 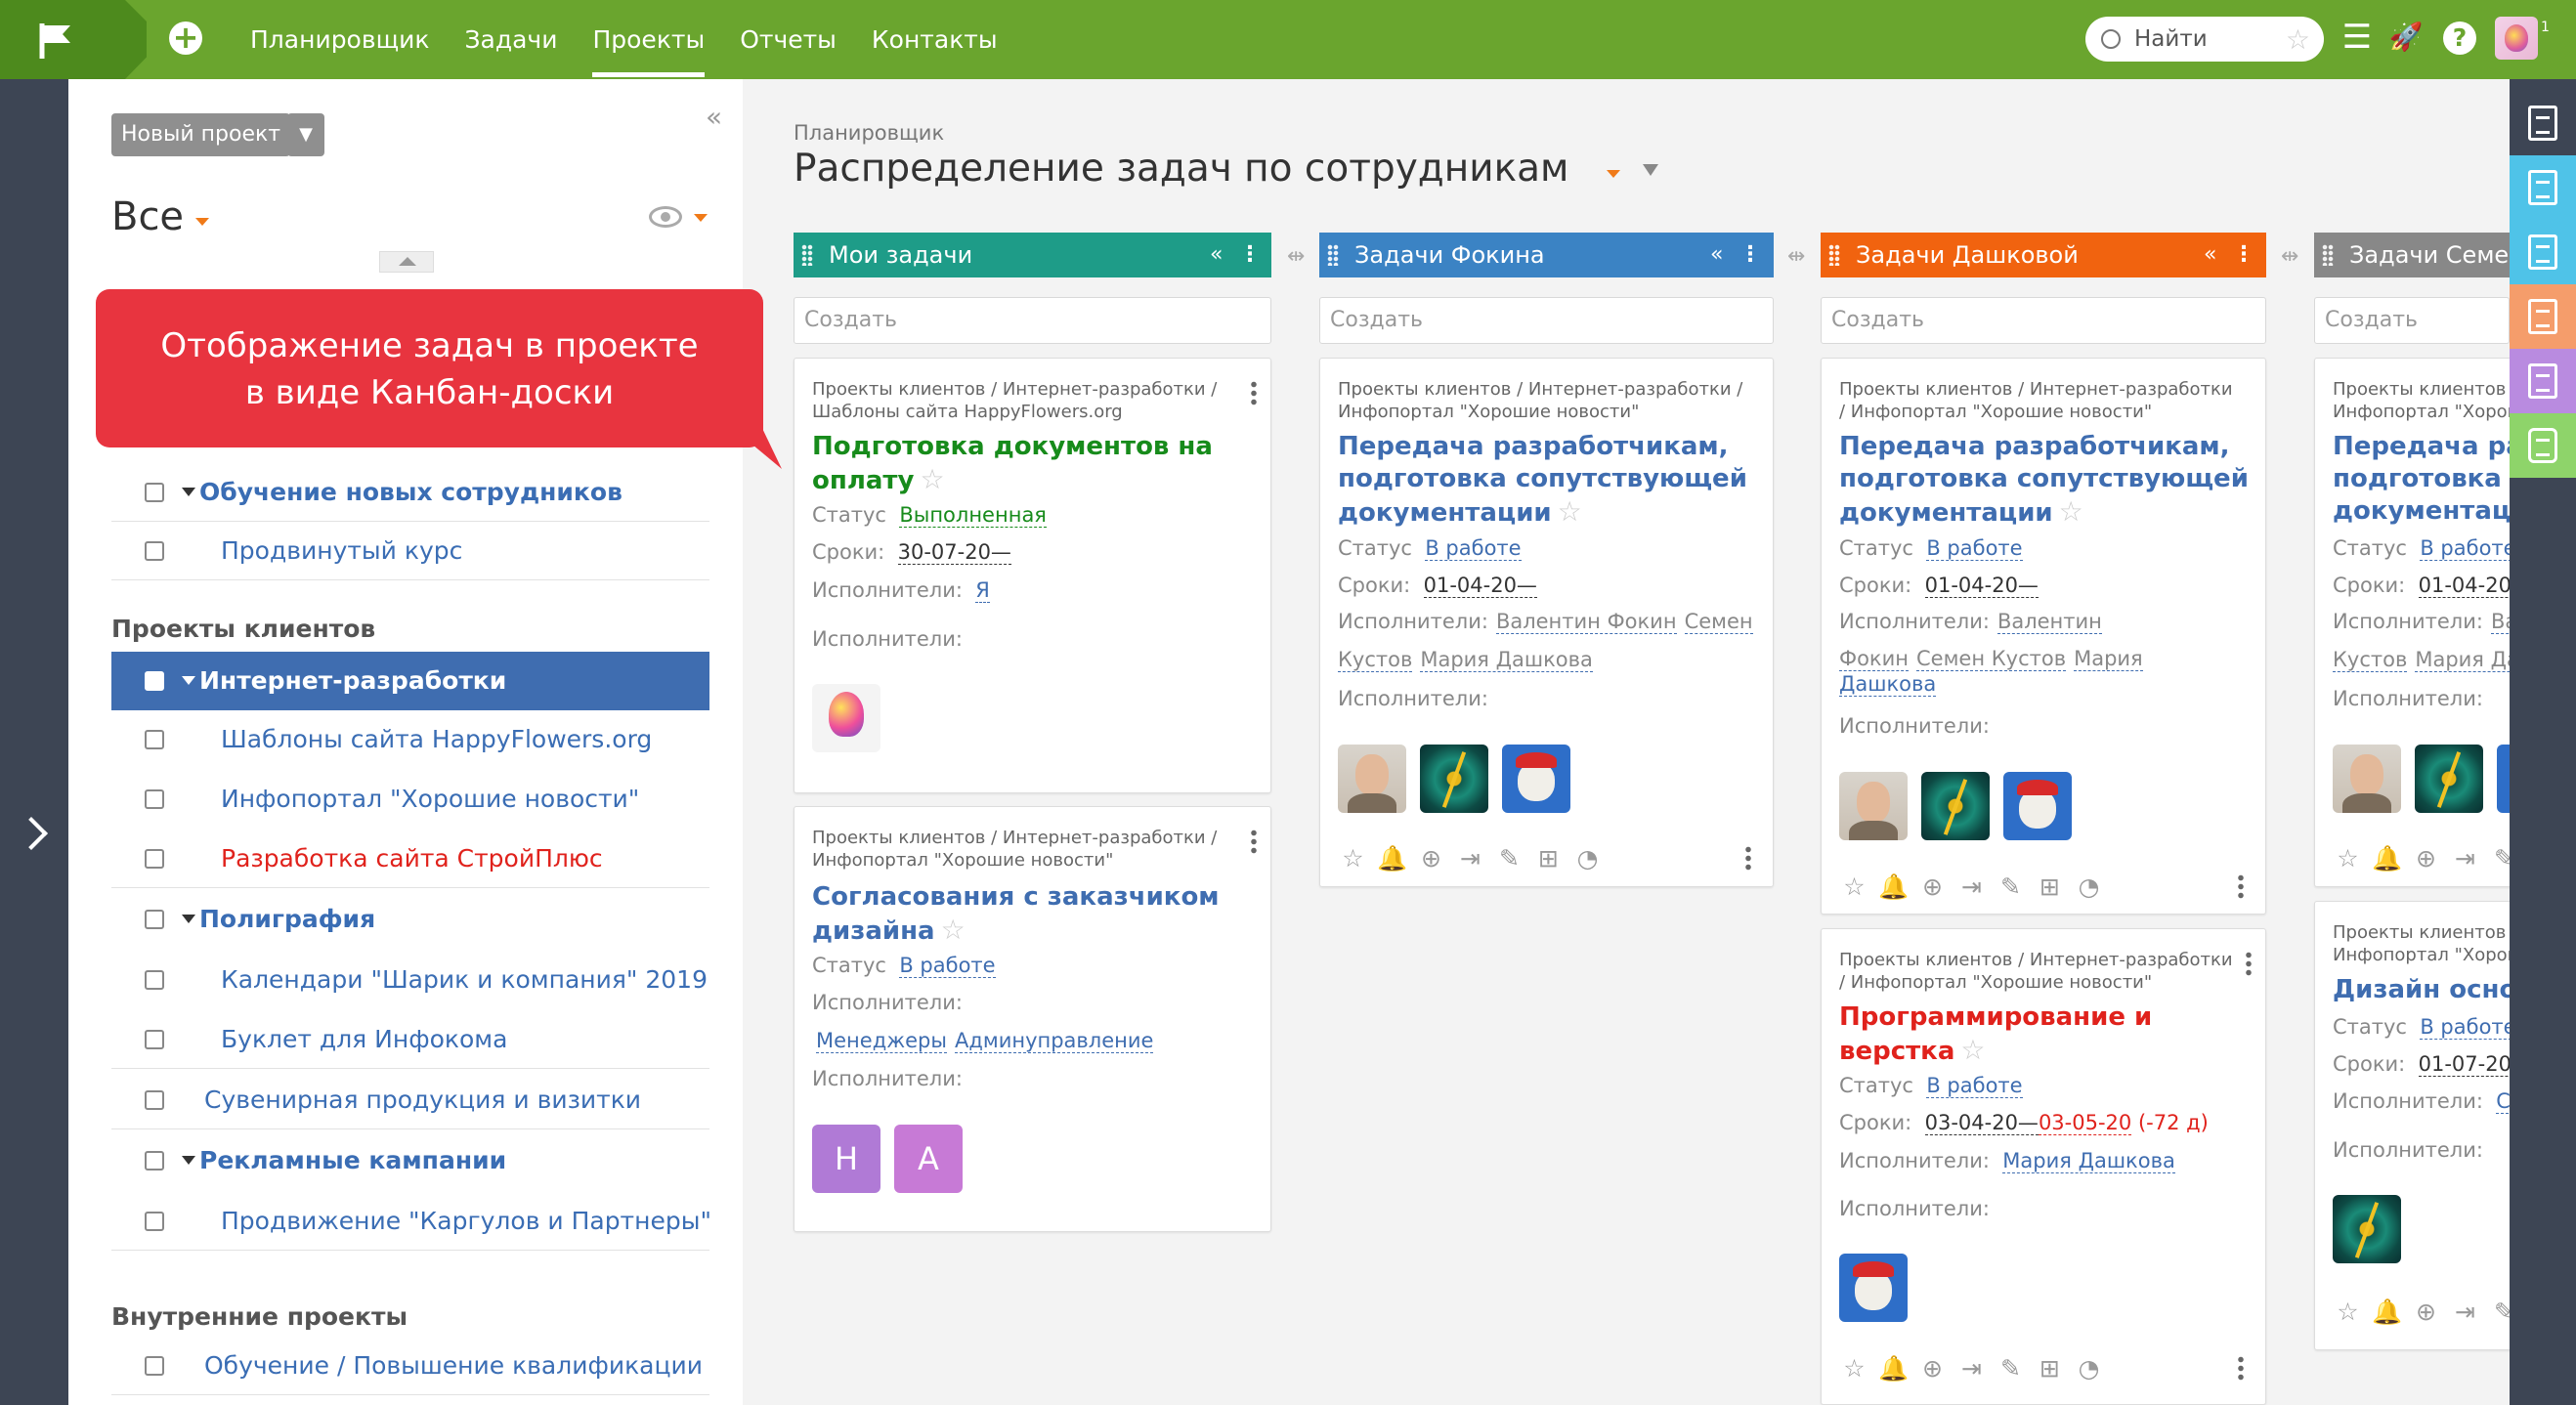 What do you see at coordinates (954, 552) in the screenshot?
I see `deadline-value: 30-07-20—` at bounding box center [954, 552].